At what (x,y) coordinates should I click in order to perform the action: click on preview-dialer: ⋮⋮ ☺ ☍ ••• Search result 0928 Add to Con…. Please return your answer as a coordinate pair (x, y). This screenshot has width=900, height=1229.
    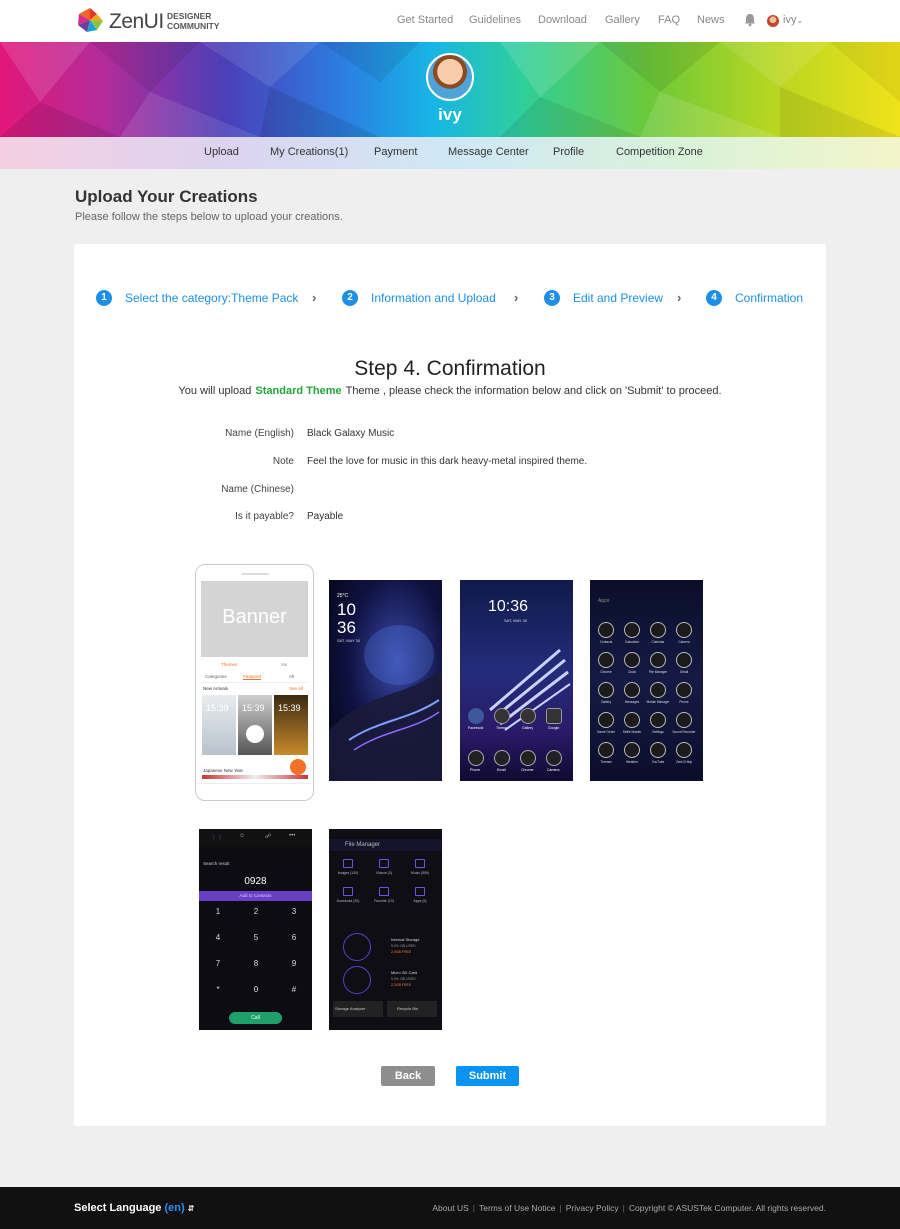
    Looking at the image, I should click on (255, 929).